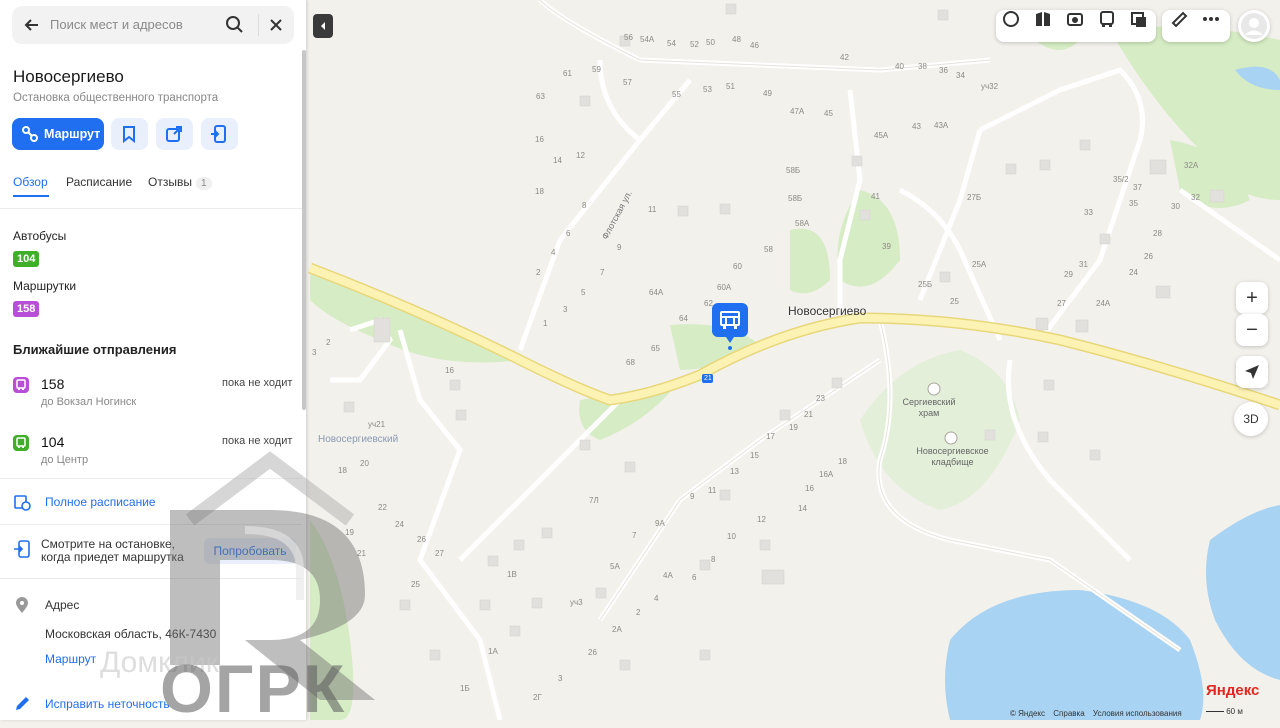 This screenshot has width=1280, height=728. I want to click on back-arrow-icon, so click(32, 25).